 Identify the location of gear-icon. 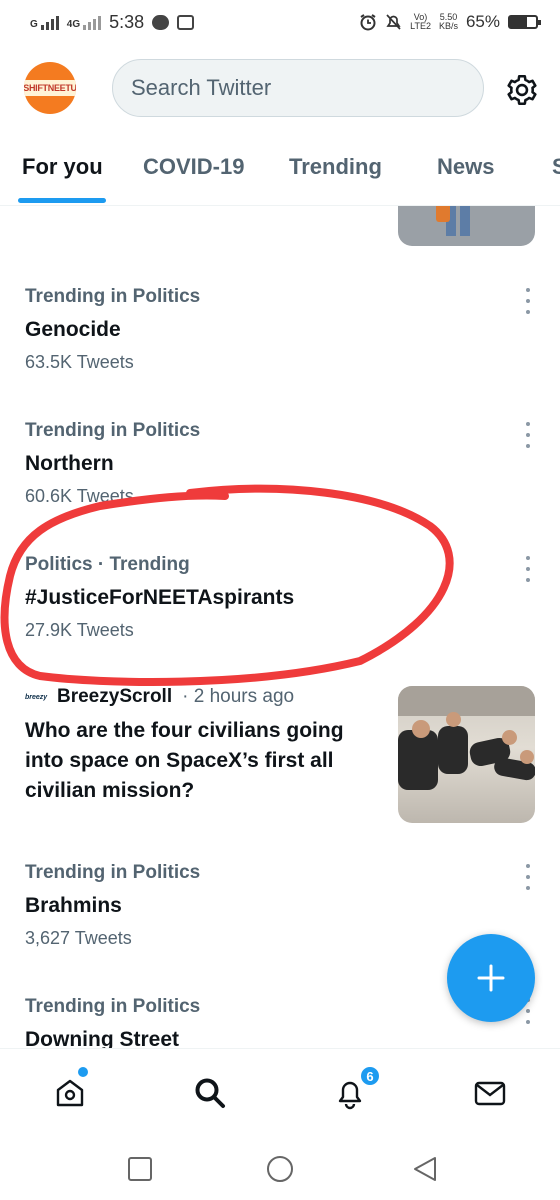
(522, 90).